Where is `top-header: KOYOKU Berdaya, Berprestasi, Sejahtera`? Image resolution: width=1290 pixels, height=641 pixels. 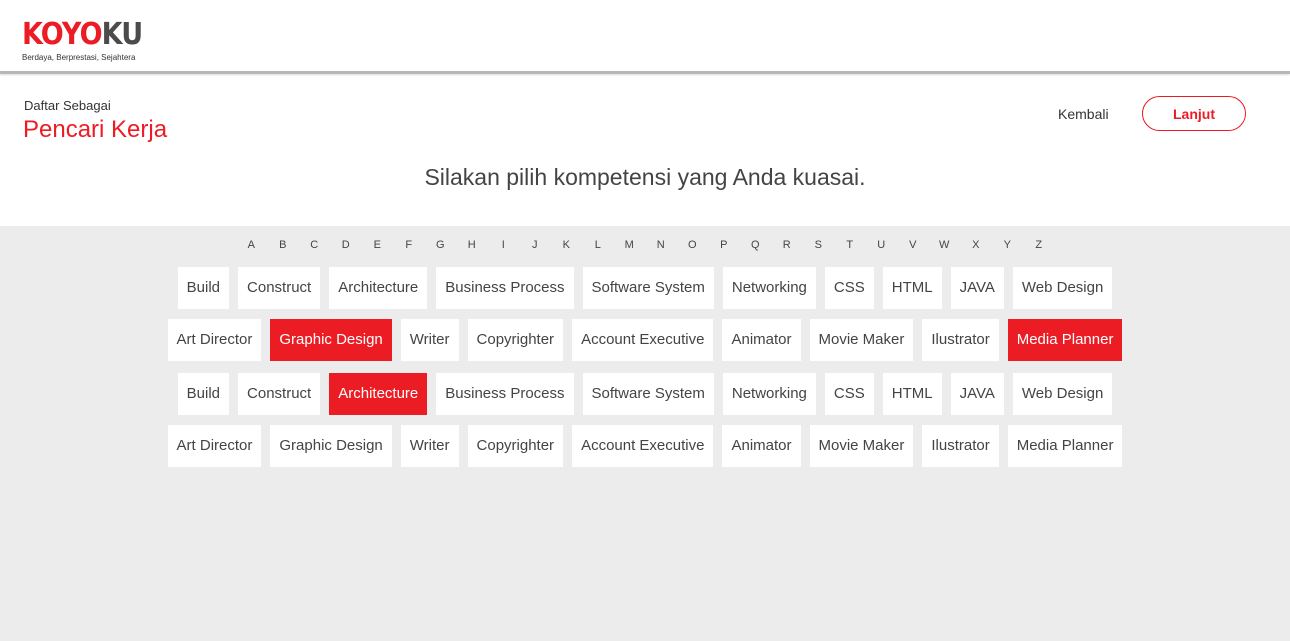 top-header: KOYOKU Berdaya, Berprestasi, Sejahtera is located at coordinates (645, 37).